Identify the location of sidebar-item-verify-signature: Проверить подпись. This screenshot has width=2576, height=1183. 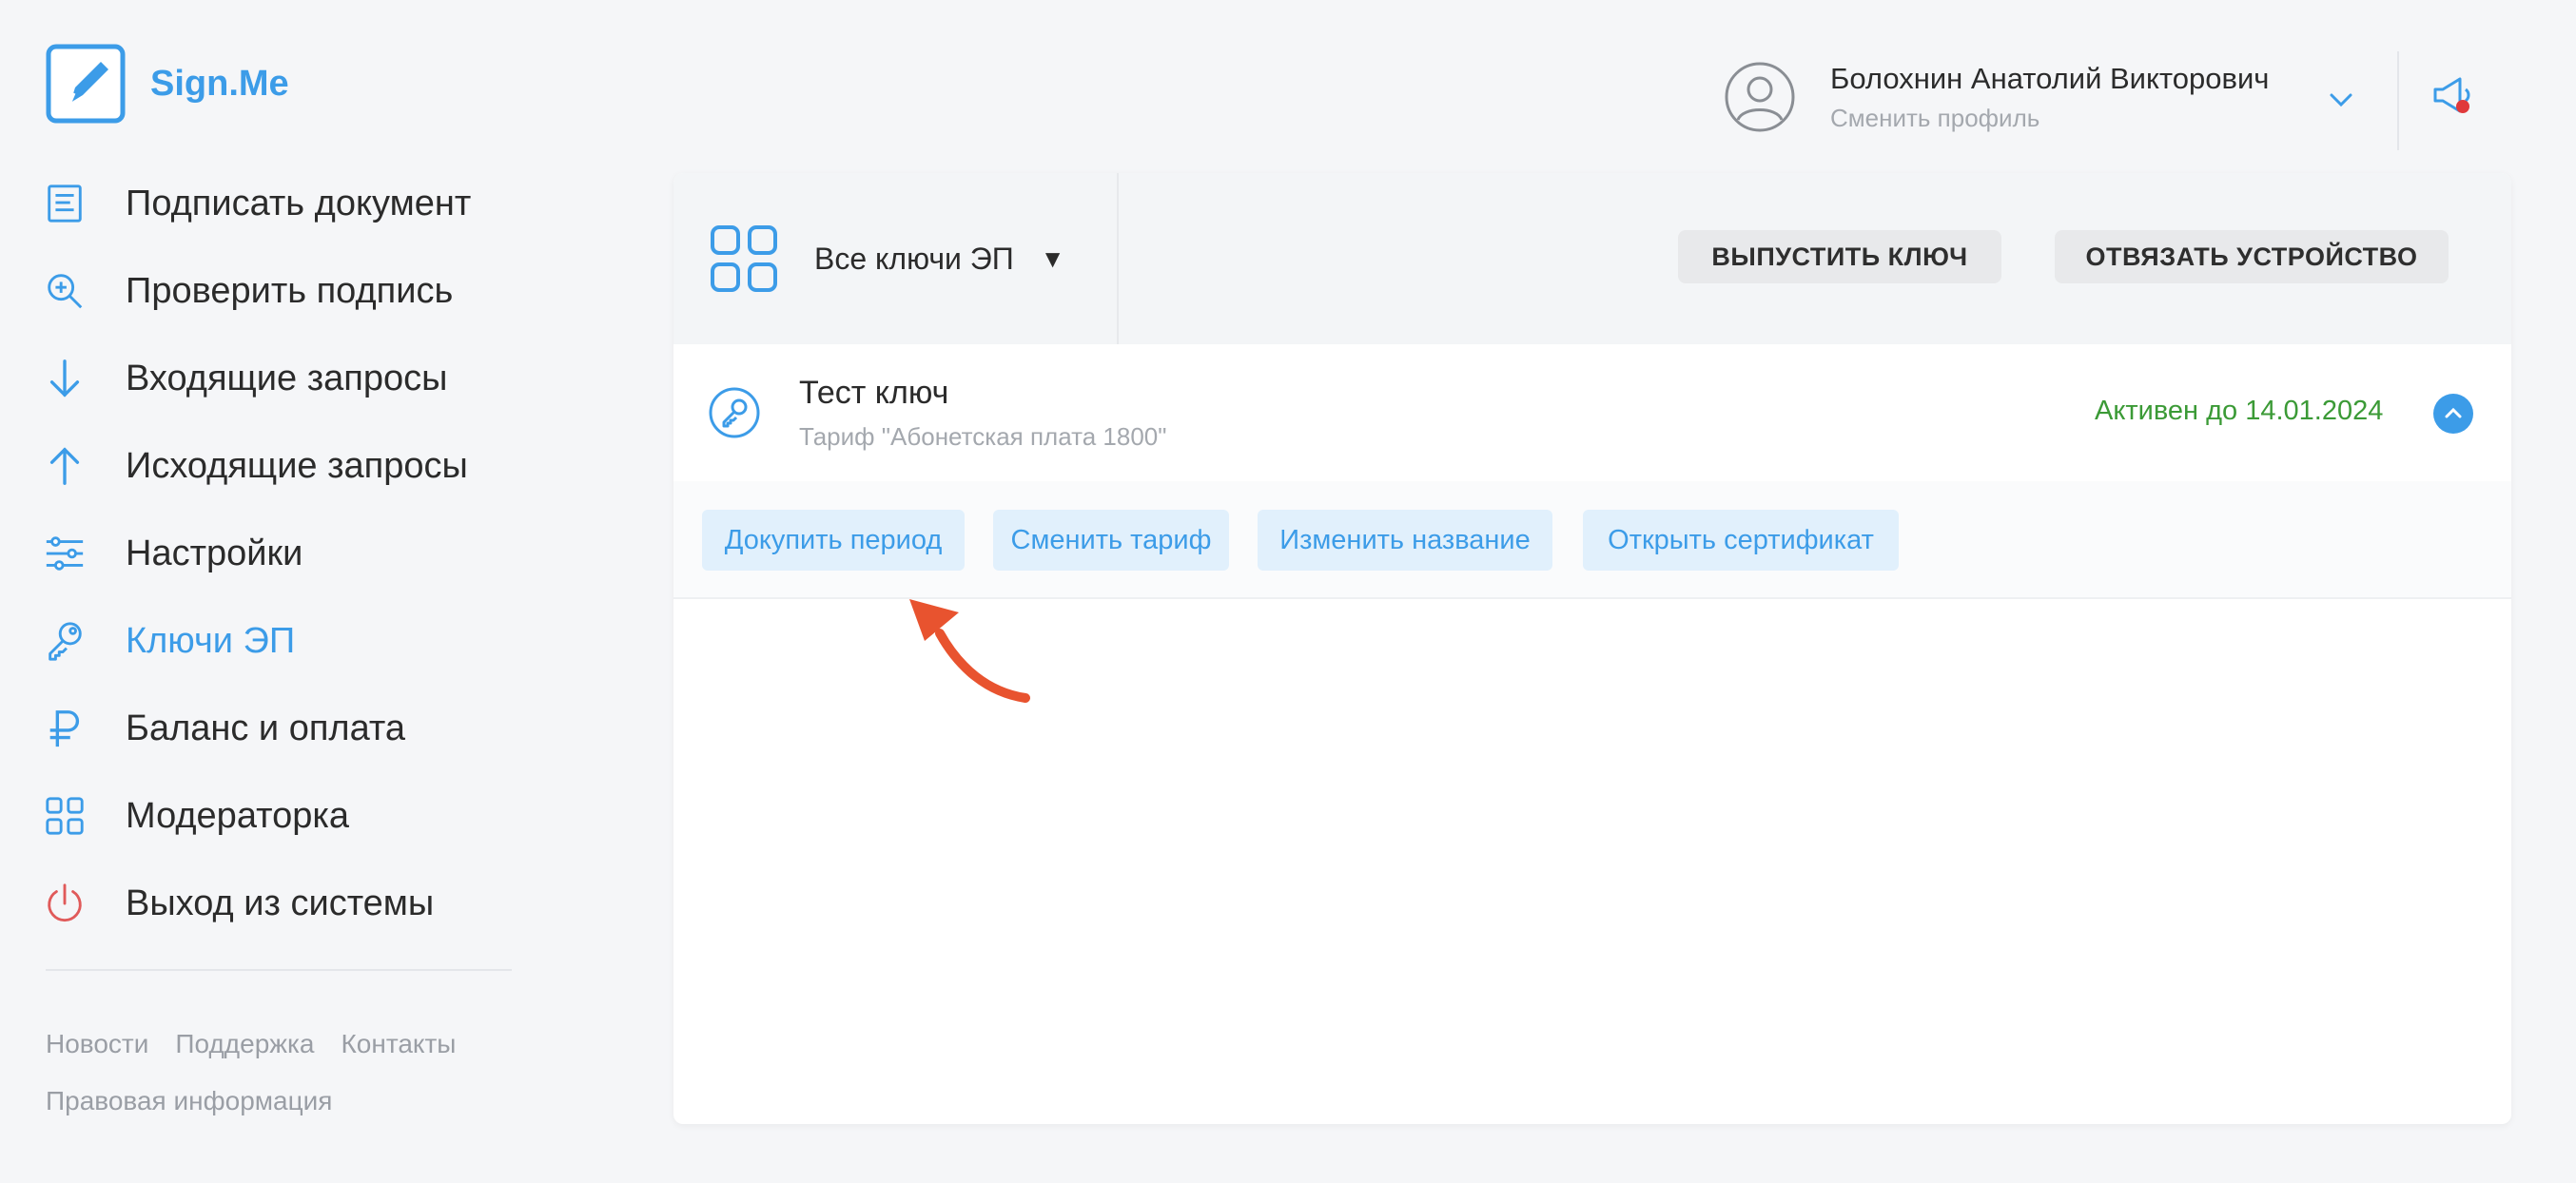
(279, 291).